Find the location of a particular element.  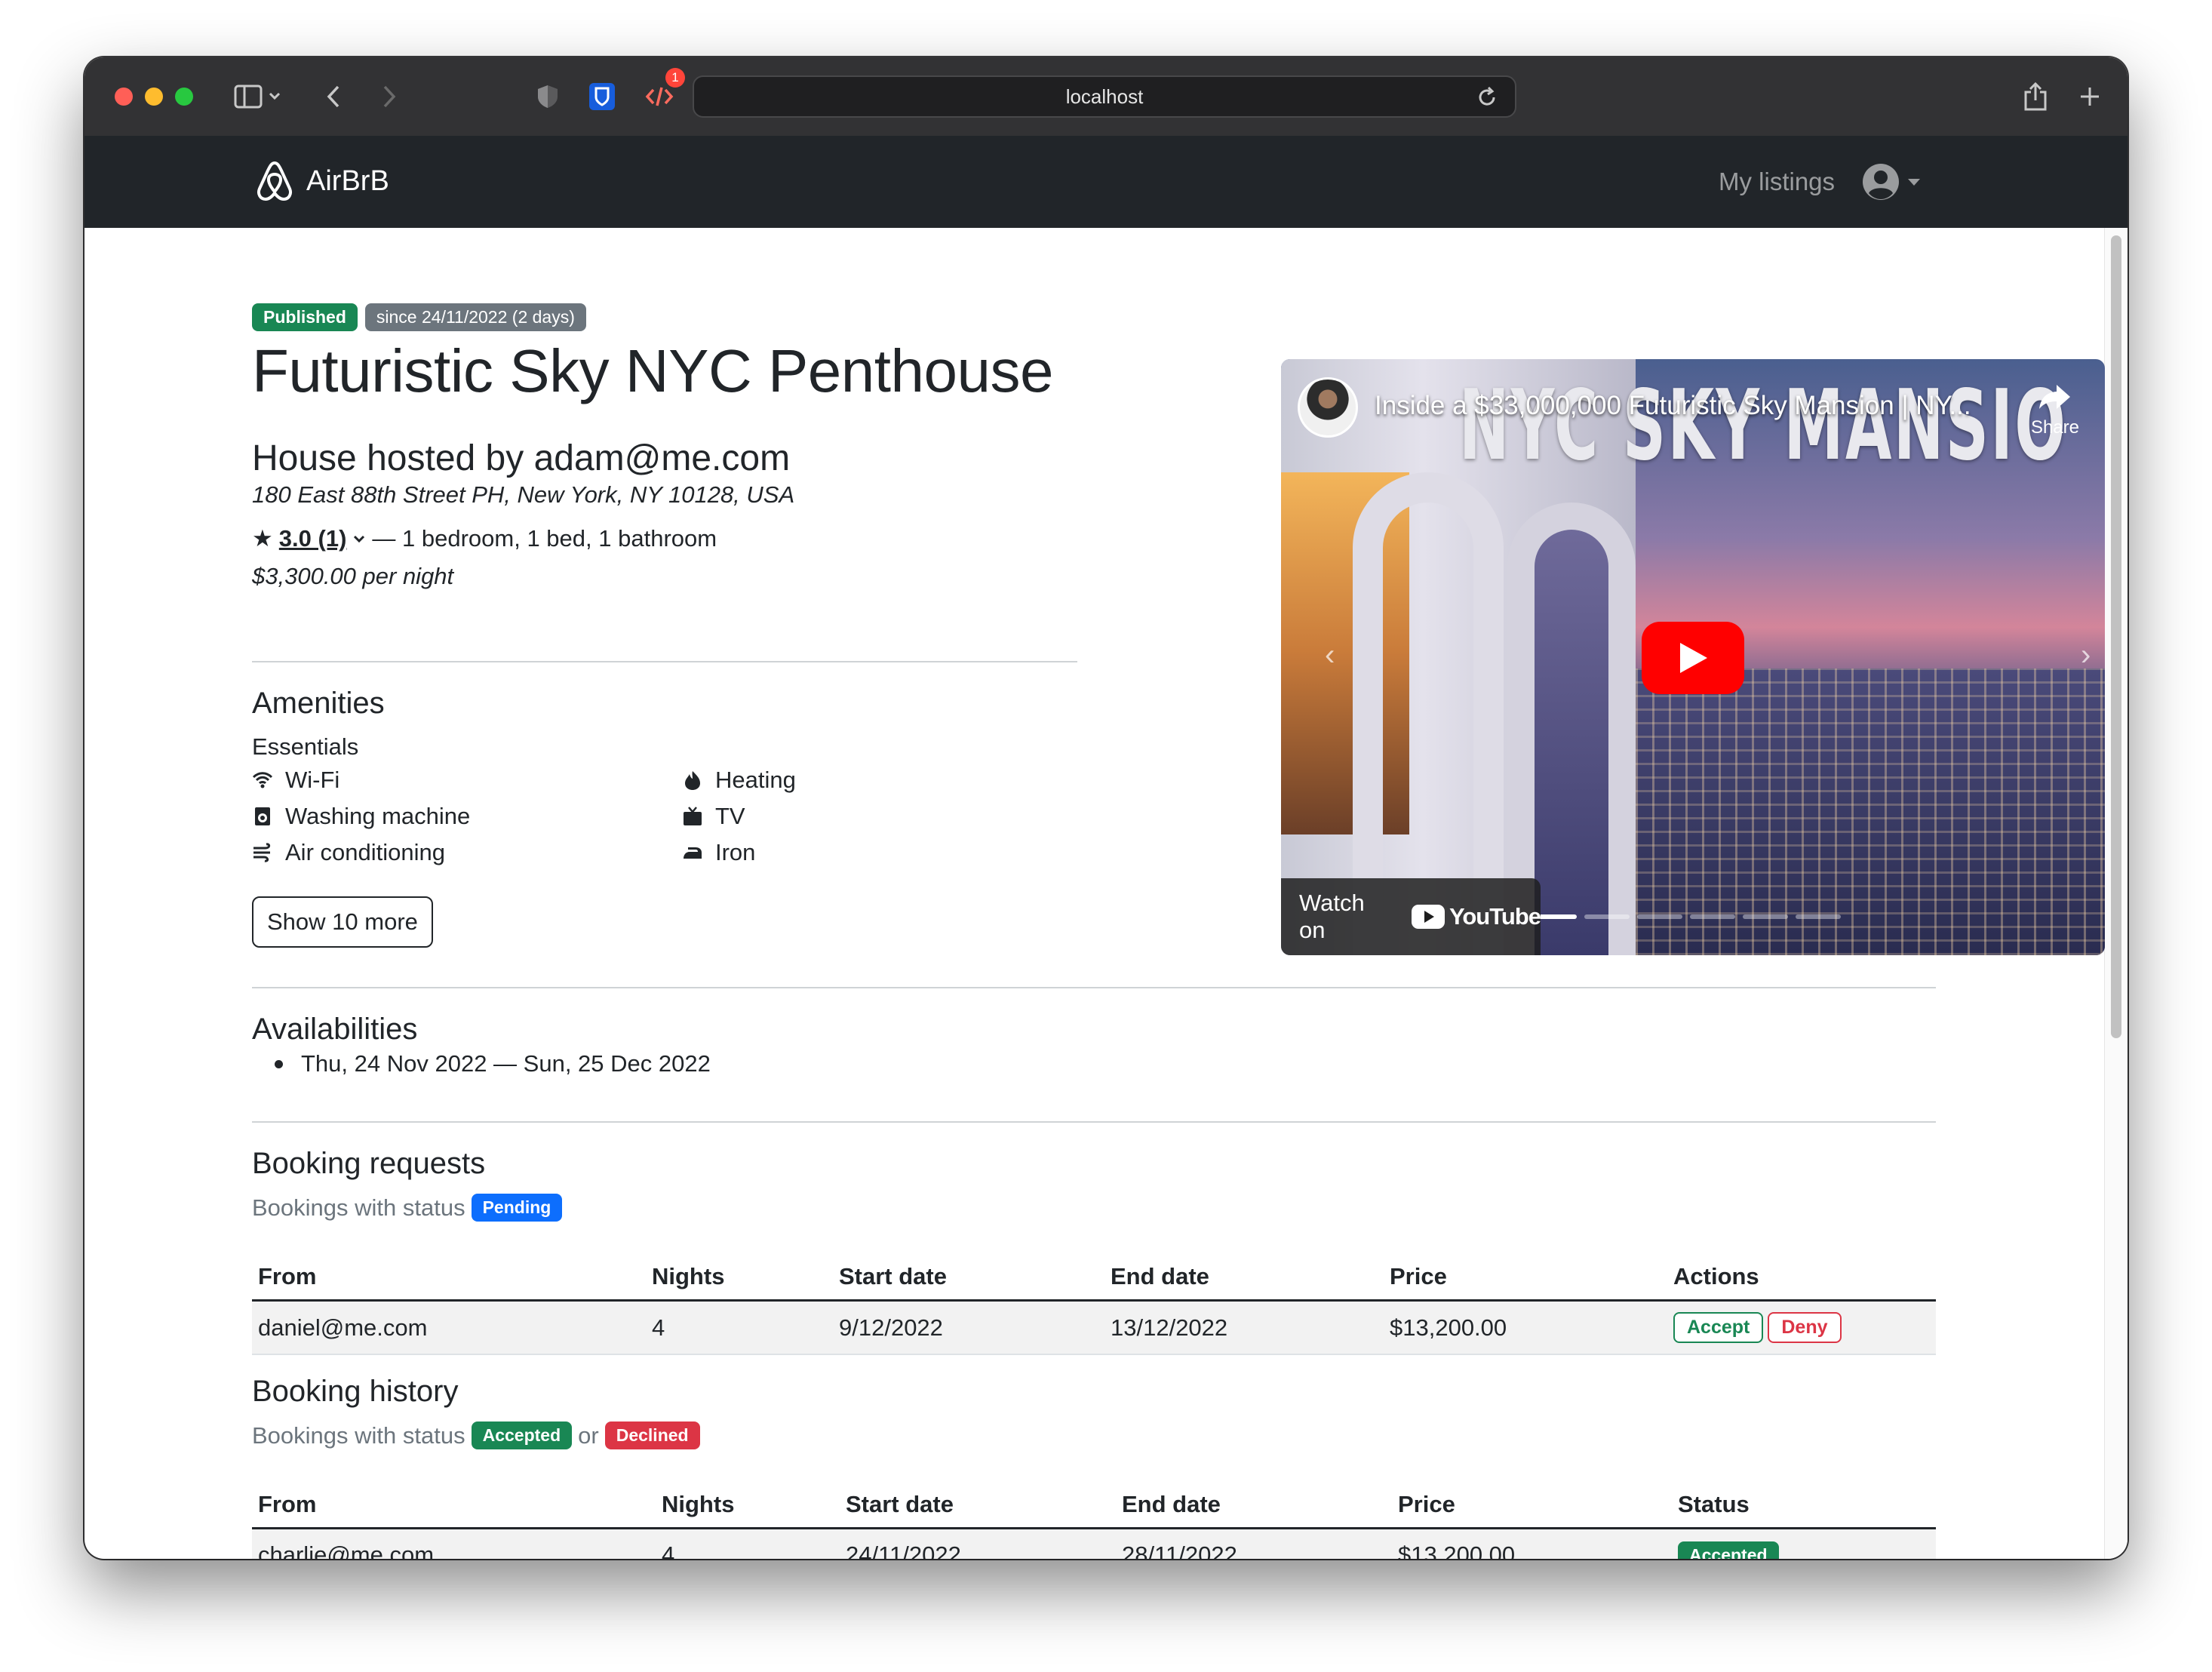

booking-requests-heading: Booking requests is located at coordinates (369, 1163).